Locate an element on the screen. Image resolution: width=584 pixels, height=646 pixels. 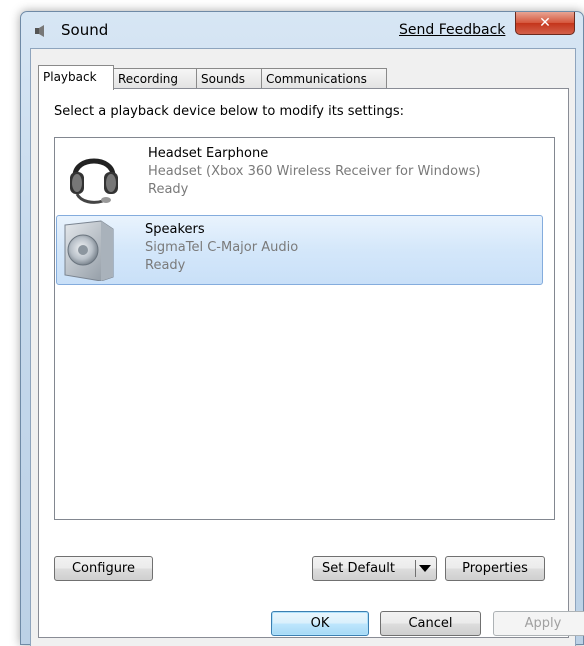
tab-label: Sounds is located at coordinates (223, 79).